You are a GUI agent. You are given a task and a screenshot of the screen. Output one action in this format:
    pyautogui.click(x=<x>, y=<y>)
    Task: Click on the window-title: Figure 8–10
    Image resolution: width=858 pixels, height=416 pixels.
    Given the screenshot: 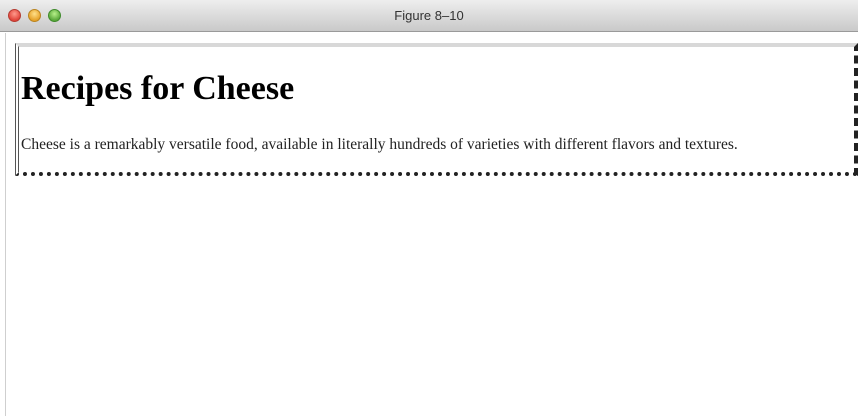 What is the action you would take?
    pyautogui.click(x=429, y=15)
    